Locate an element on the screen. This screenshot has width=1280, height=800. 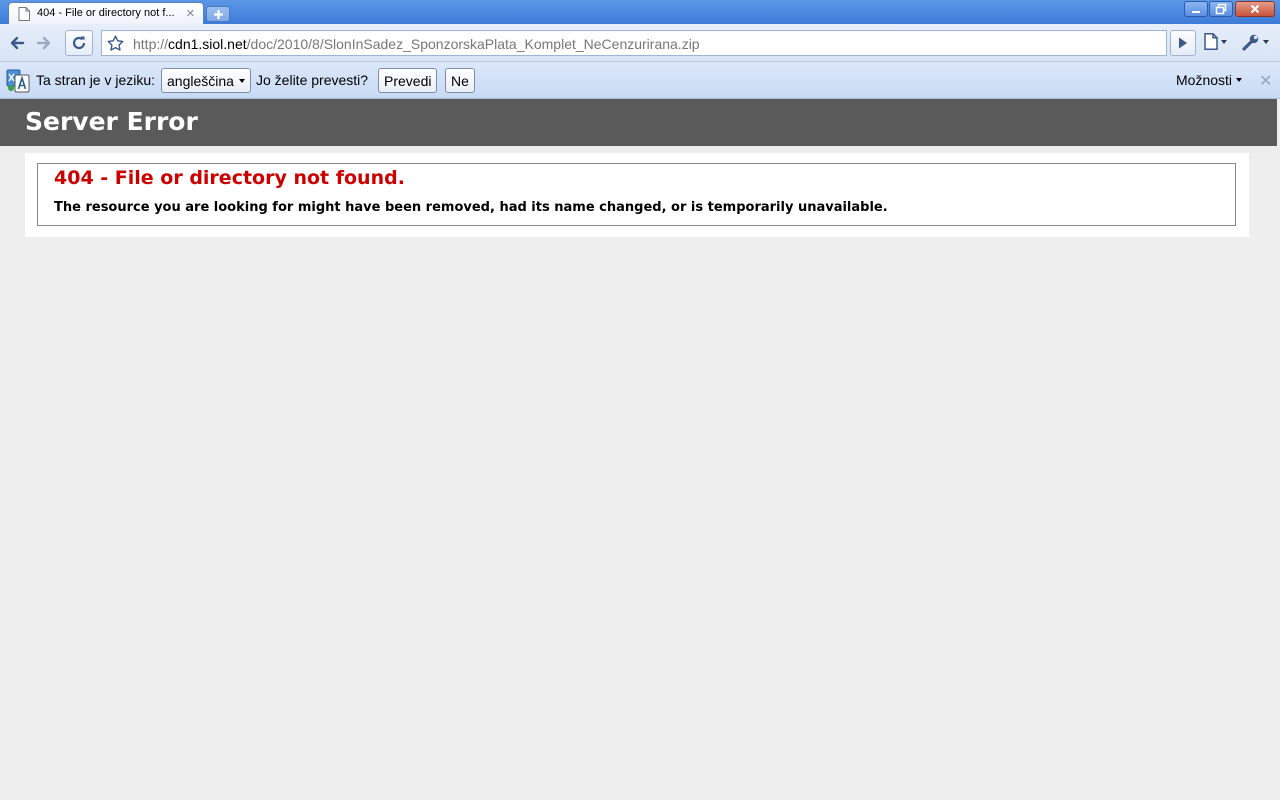
star-icon is located at coordinates (115, 43).